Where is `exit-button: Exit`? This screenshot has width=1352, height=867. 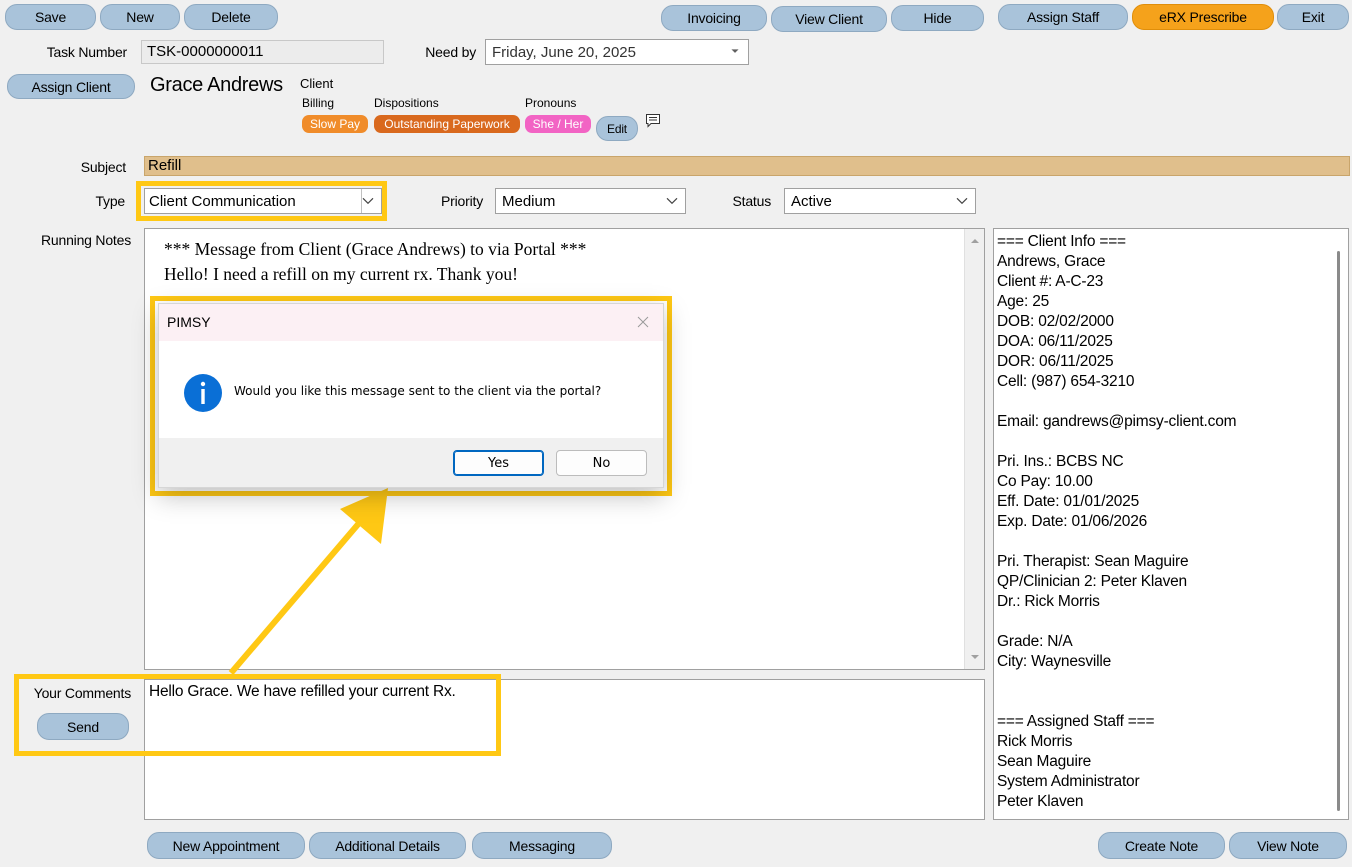
exit-button: Exit is located at coordinates (1313, 17).